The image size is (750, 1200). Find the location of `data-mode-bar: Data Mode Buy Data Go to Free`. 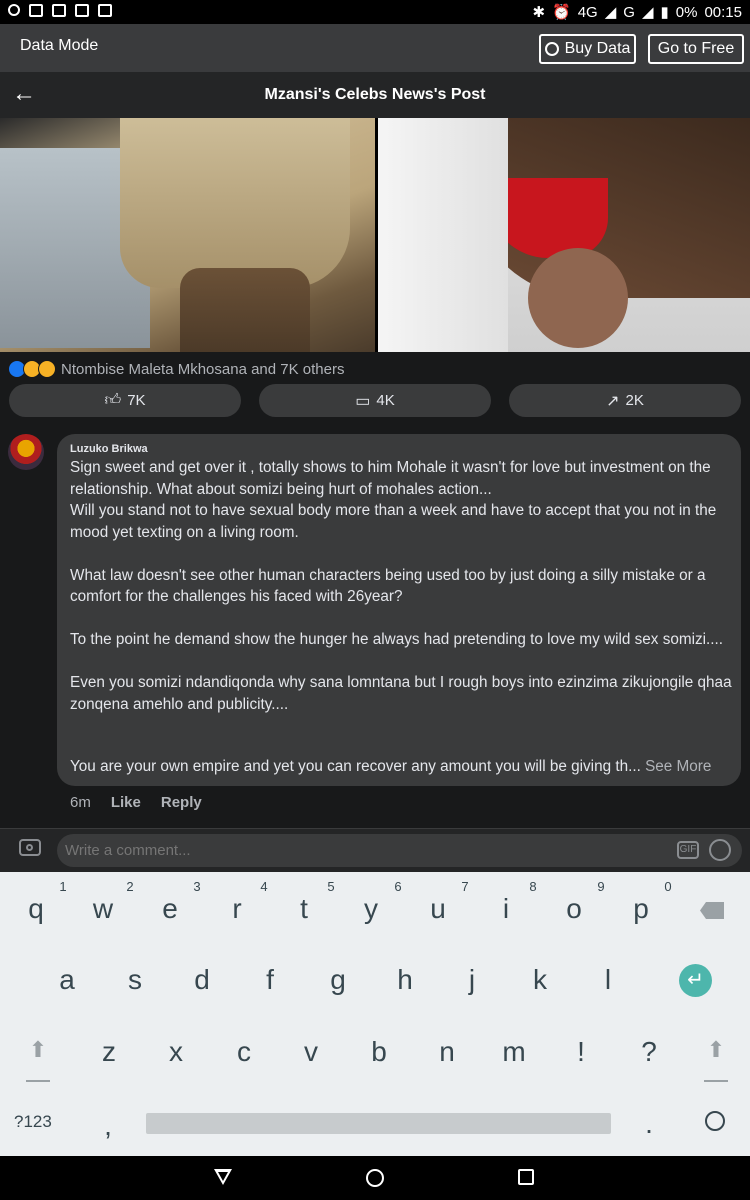

data-mode-bar: Data Mode Buy Data Go to Free is located at coordinates (375, 48).